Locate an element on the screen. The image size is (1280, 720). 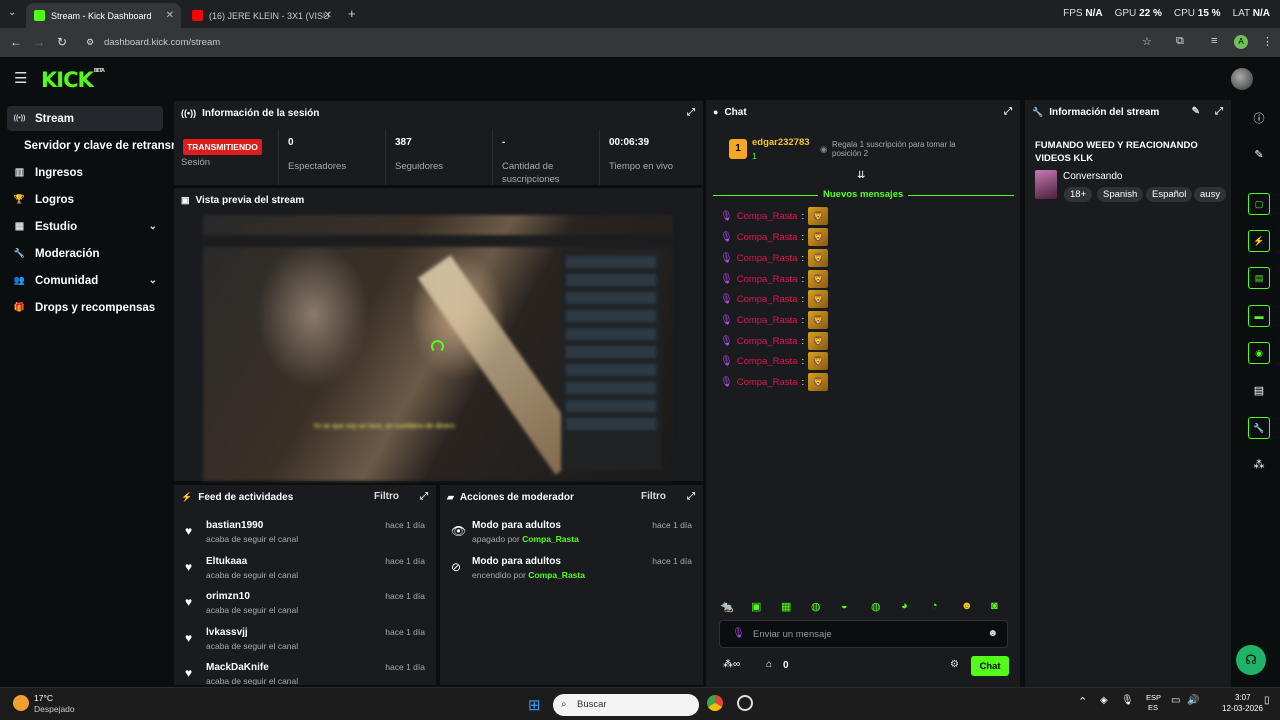
emote-icon: ▦ is located at coordinates (786, 606).